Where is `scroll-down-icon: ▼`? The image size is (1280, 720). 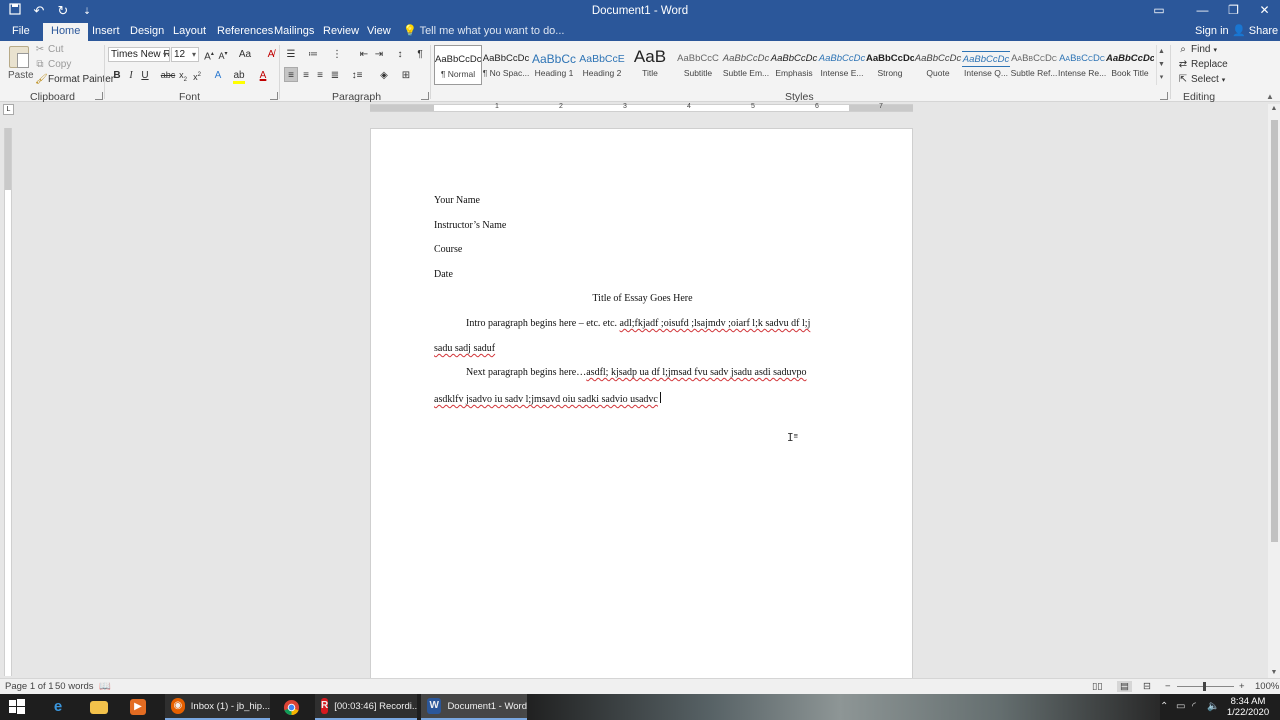 scroll-down-icon: ▼ is located at coordinates (1274, 673).